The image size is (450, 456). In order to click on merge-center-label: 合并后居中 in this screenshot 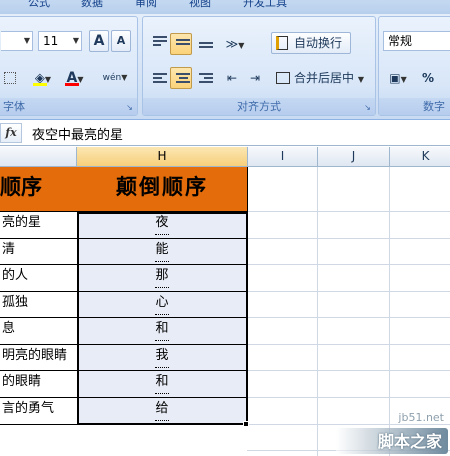, I will do `click(324, 78)`.